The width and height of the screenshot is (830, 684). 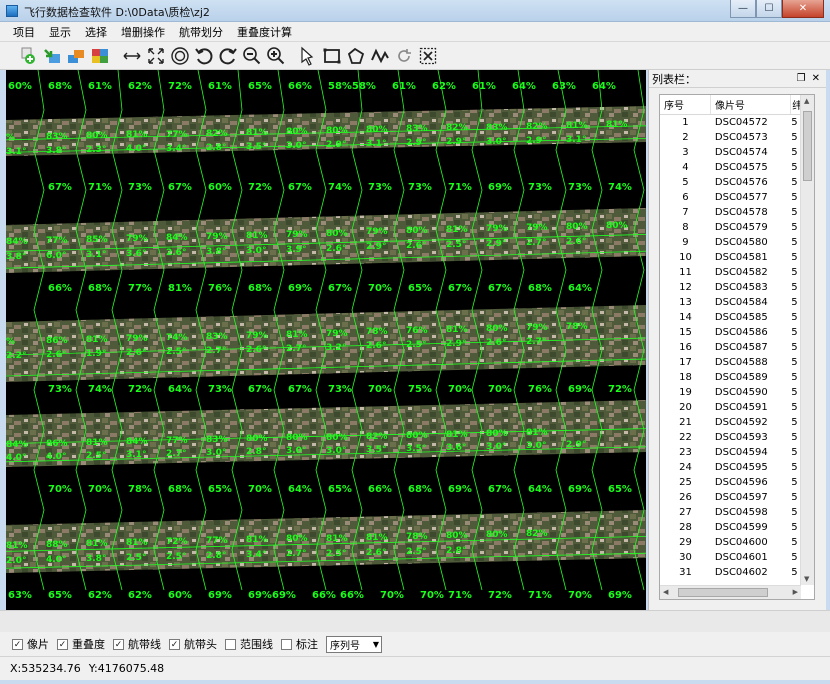 What do you see at coordinates (730, 302) in the screenshot?
I see `list-item: 13 DSC04584 5` at bounding box center [730, 302].